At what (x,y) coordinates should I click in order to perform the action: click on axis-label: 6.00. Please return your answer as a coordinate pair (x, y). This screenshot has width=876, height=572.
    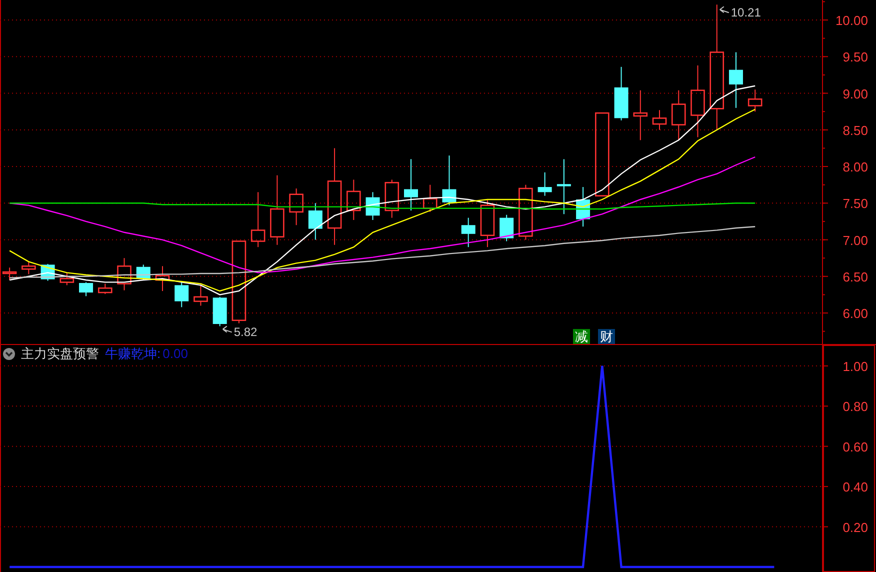
    Looking at the image, I should click on (855, 314).